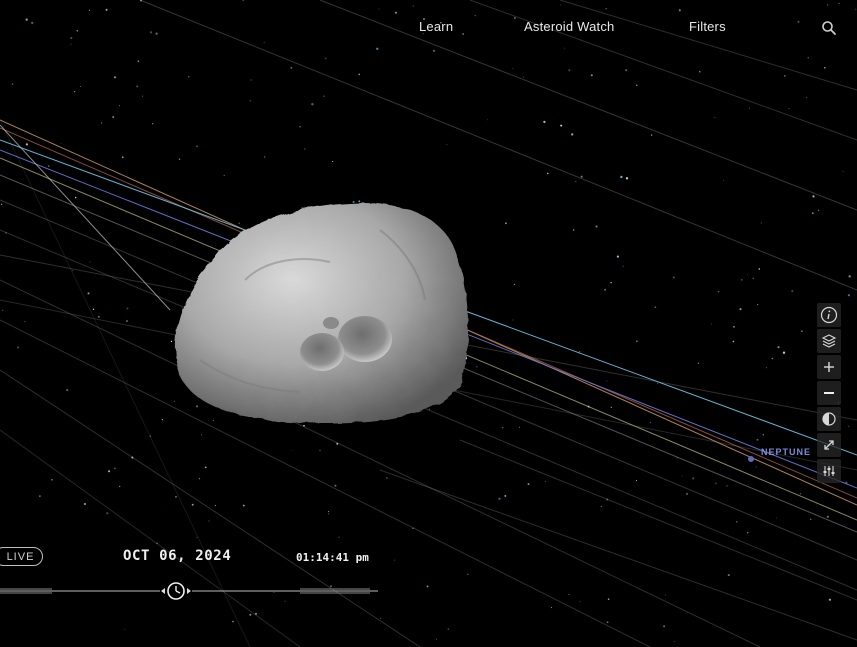  What do you see at coordinates (829, 445) in the screenshot?
I see `fullscreen-icon` at bounding box center [829, 445].